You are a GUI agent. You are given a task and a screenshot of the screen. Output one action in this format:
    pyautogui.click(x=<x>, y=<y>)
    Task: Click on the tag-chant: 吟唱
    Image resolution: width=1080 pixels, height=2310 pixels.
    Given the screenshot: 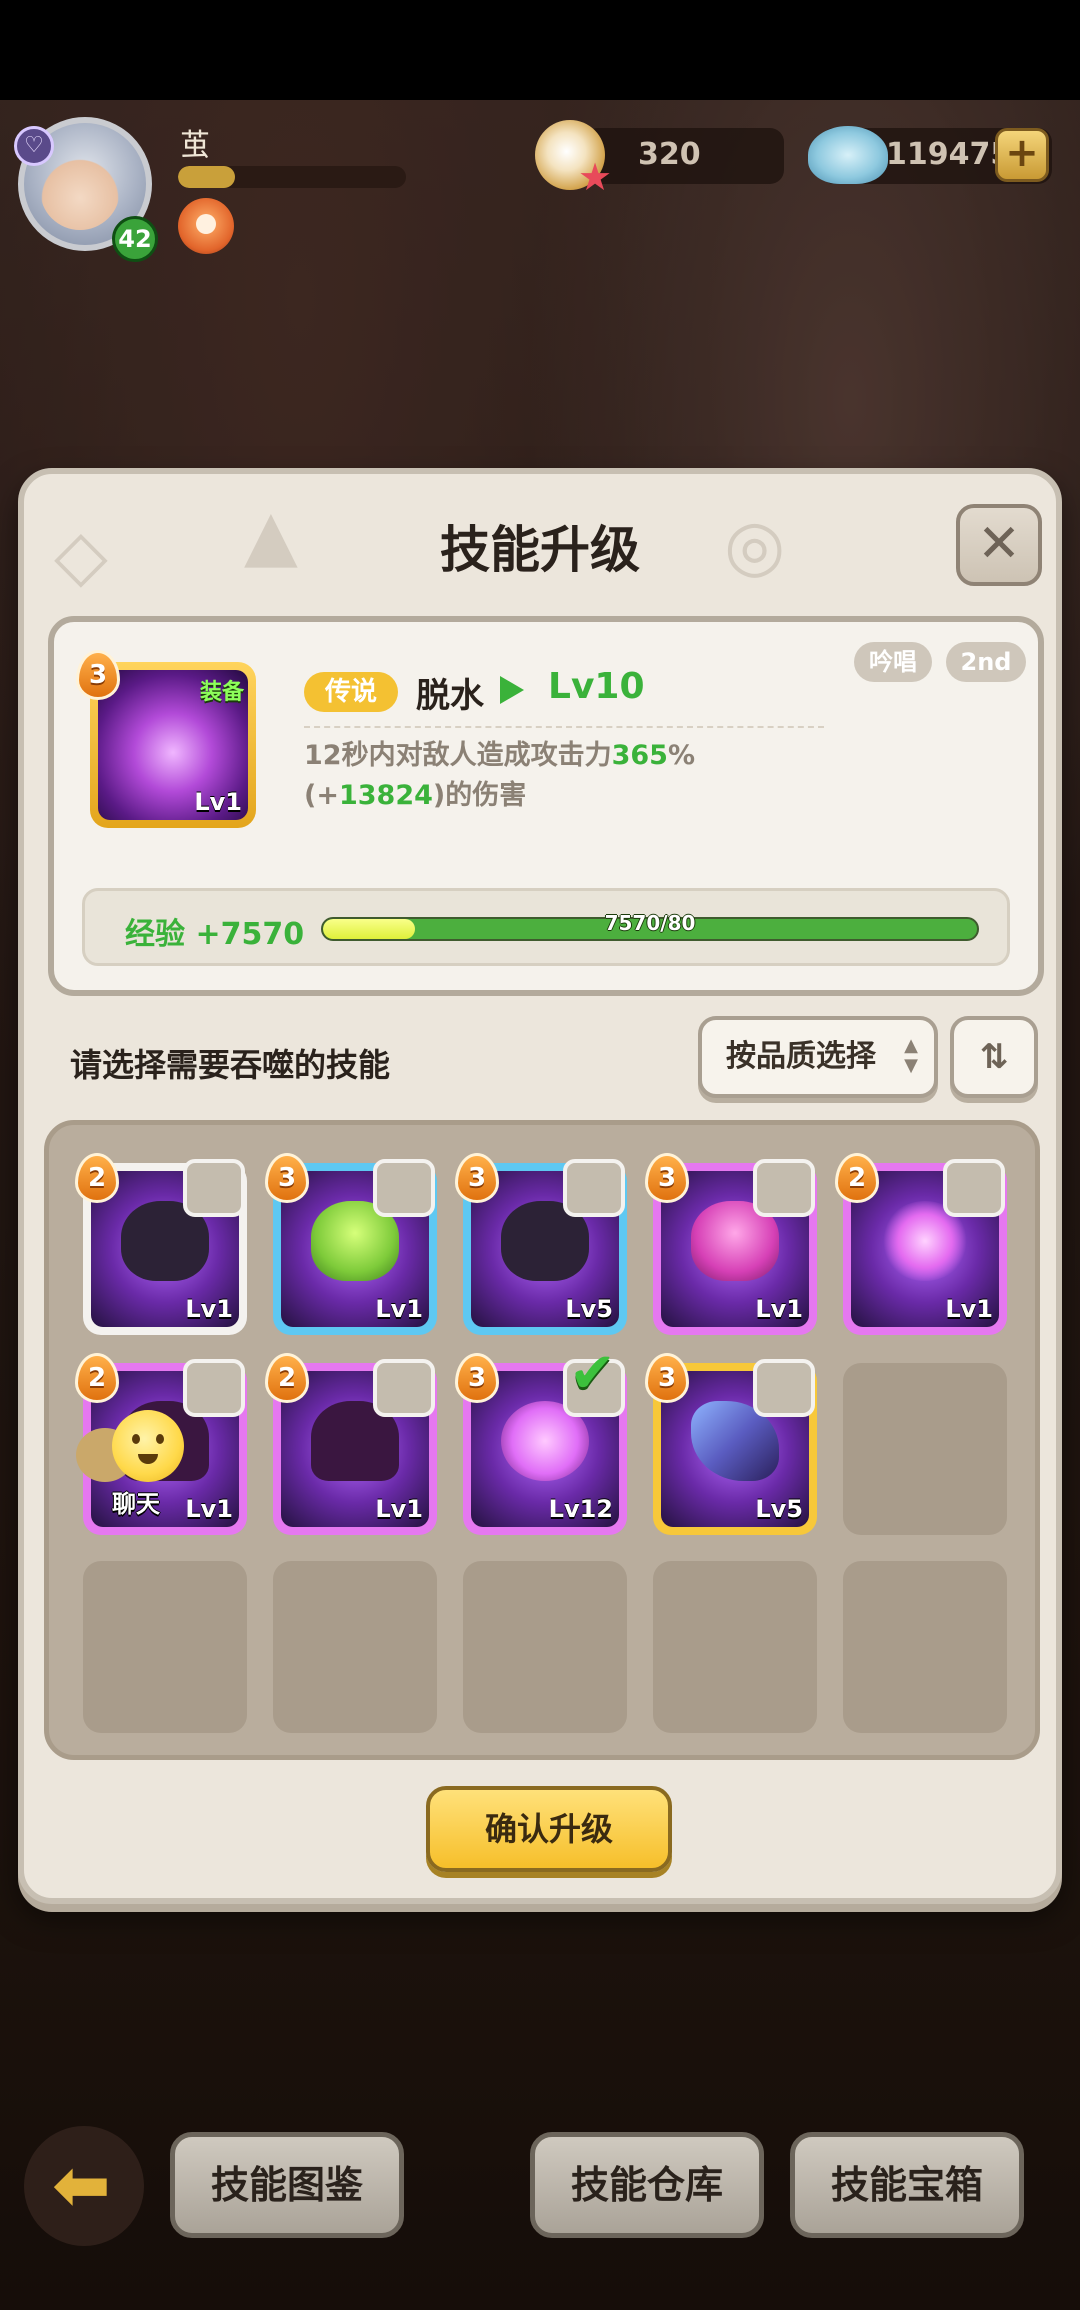 What is the action you would take?
    pyautogui.click(x=893, y=662)
    